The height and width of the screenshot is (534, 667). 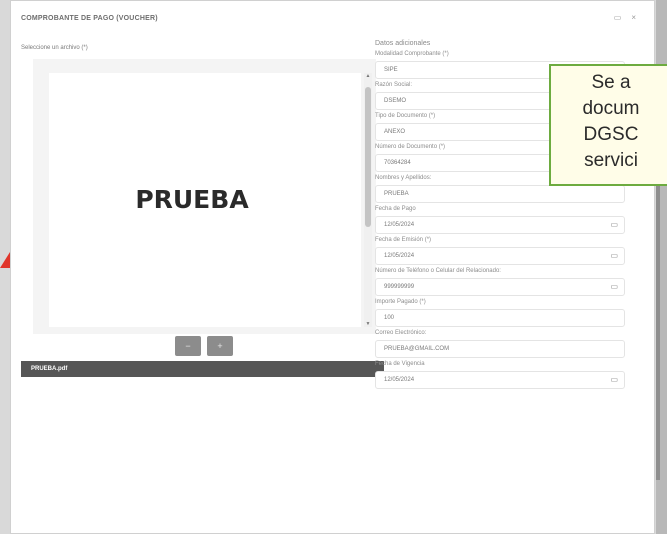 What do you see at coordinates (403, 43) in the screenshot?
I see `form-heading: Datos adicionales` at bounding box center [403, 43].